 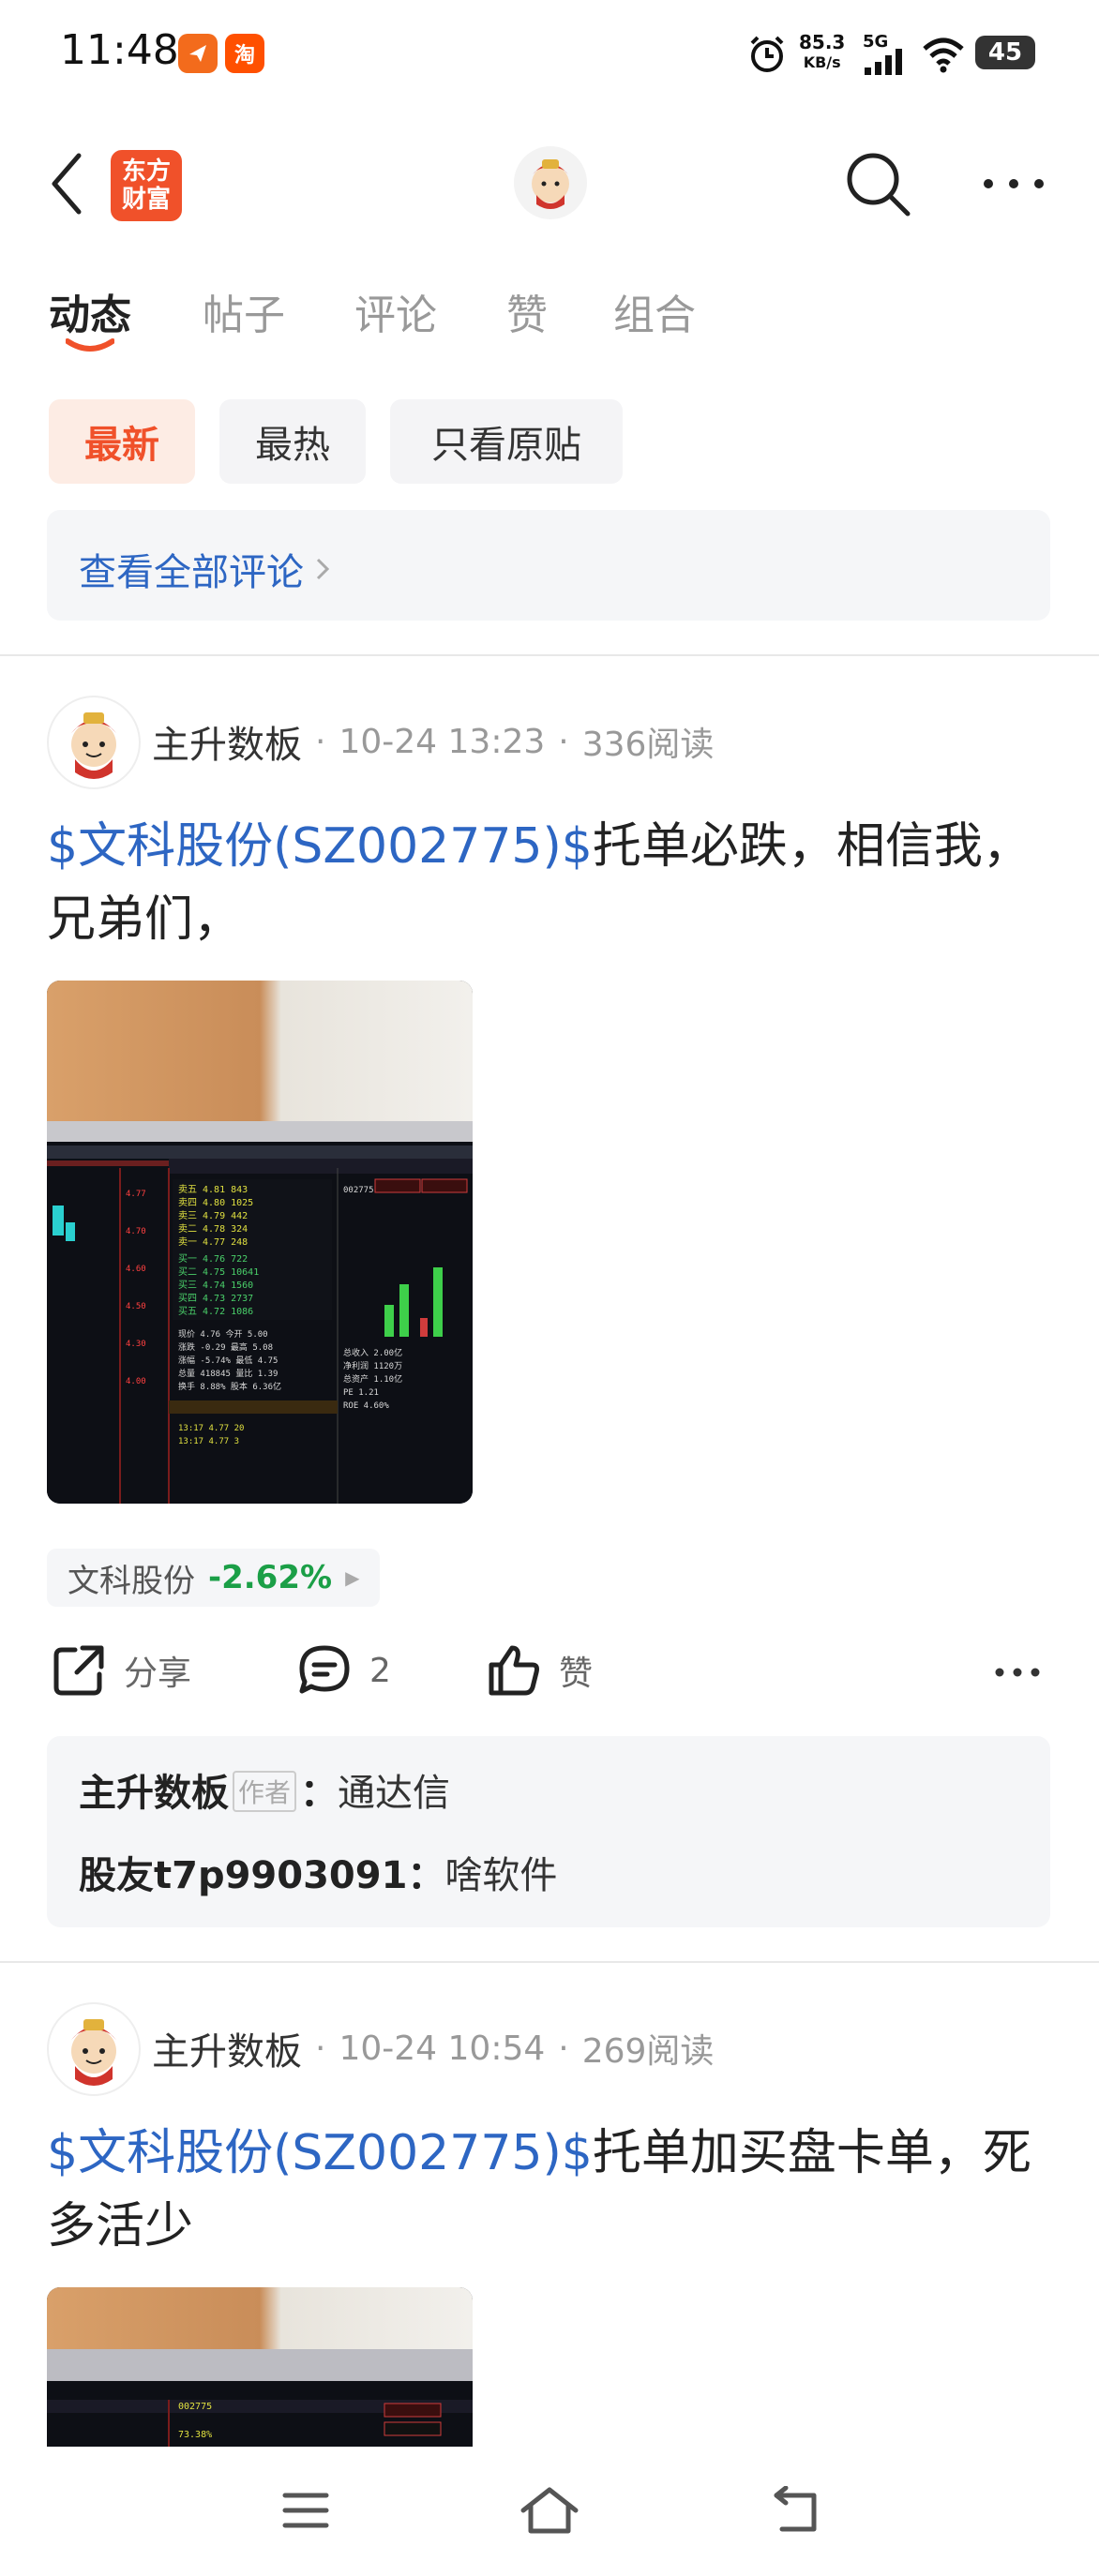 What do you see at coordinates (877, 184) in the screenshot?
I see `search-icon` at bounding box center [877, 184].